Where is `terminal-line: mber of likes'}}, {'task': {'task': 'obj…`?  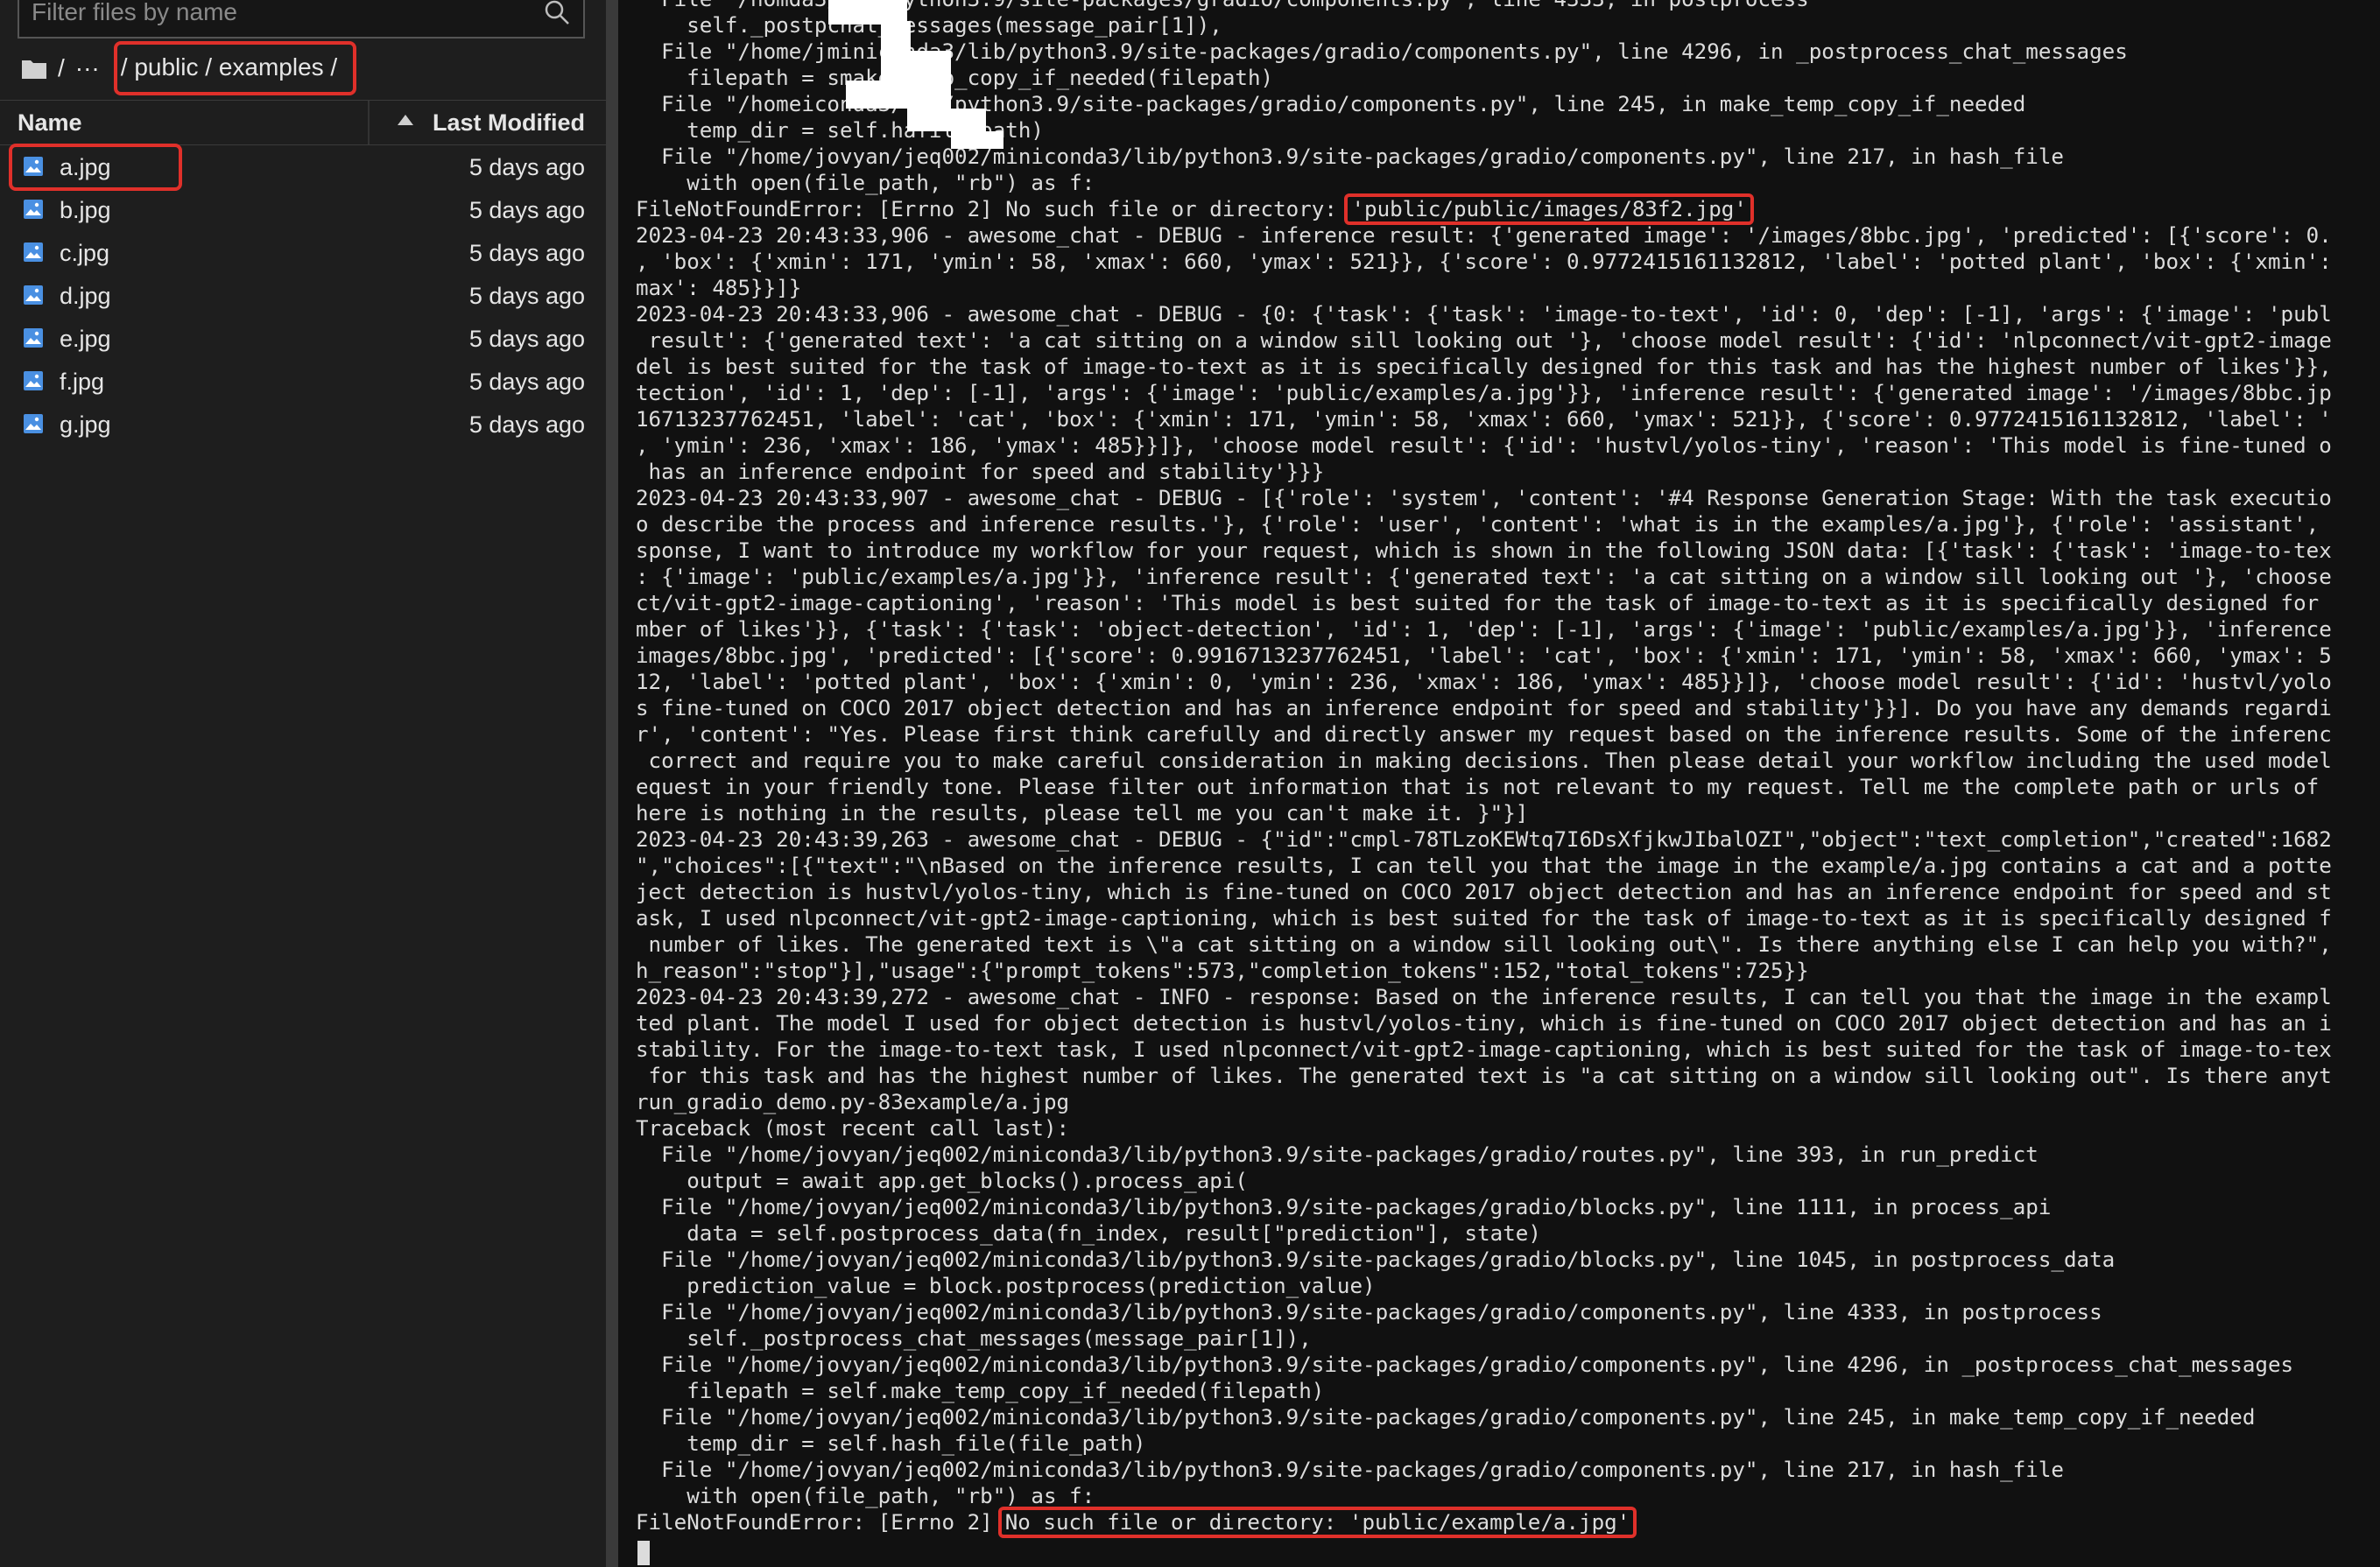 terminal-line: mber of likes'}}, {'task': {'task': 'obj… is located at coordinates (1484, 629).